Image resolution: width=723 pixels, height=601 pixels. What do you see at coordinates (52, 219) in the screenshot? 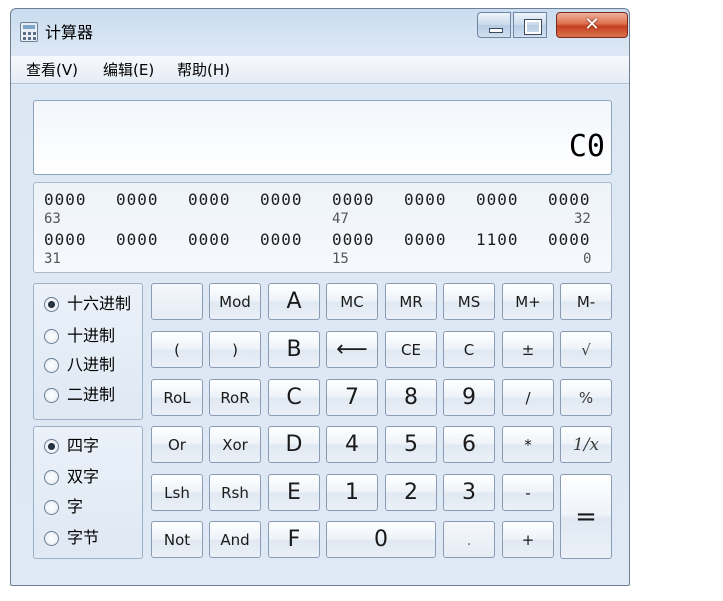
I see `bit-position-label: 63` at bounding box center [52, 219].